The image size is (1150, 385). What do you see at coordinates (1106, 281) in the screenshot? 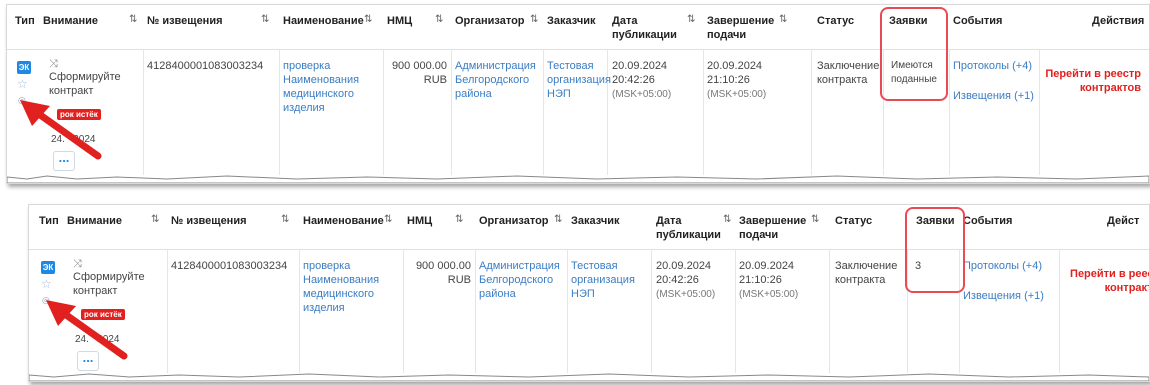
I see `go-to-contracts-link: Перейти в реестконтракто` at bounding box center [1106, 281].